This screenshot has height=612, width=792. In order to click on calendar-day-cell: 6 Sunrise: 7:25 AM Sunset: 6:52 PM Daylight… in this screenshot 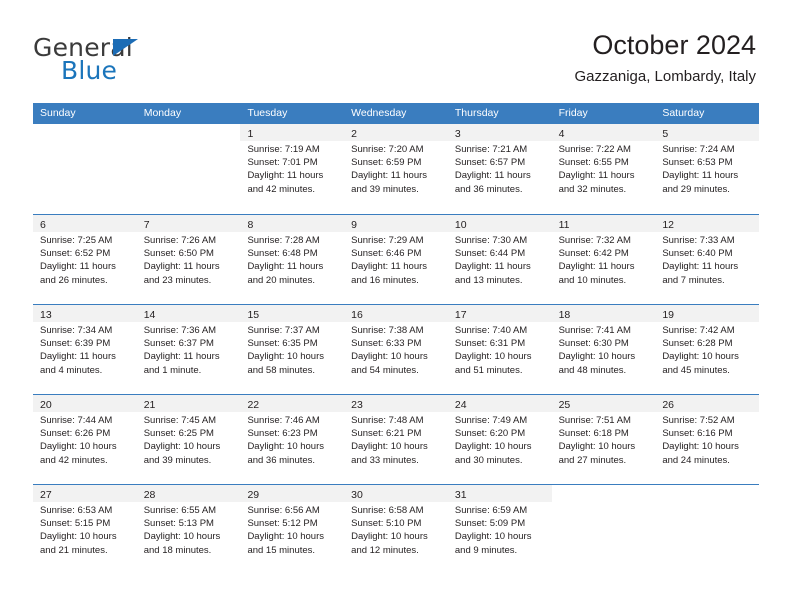, I will do `click(85, 259)`.